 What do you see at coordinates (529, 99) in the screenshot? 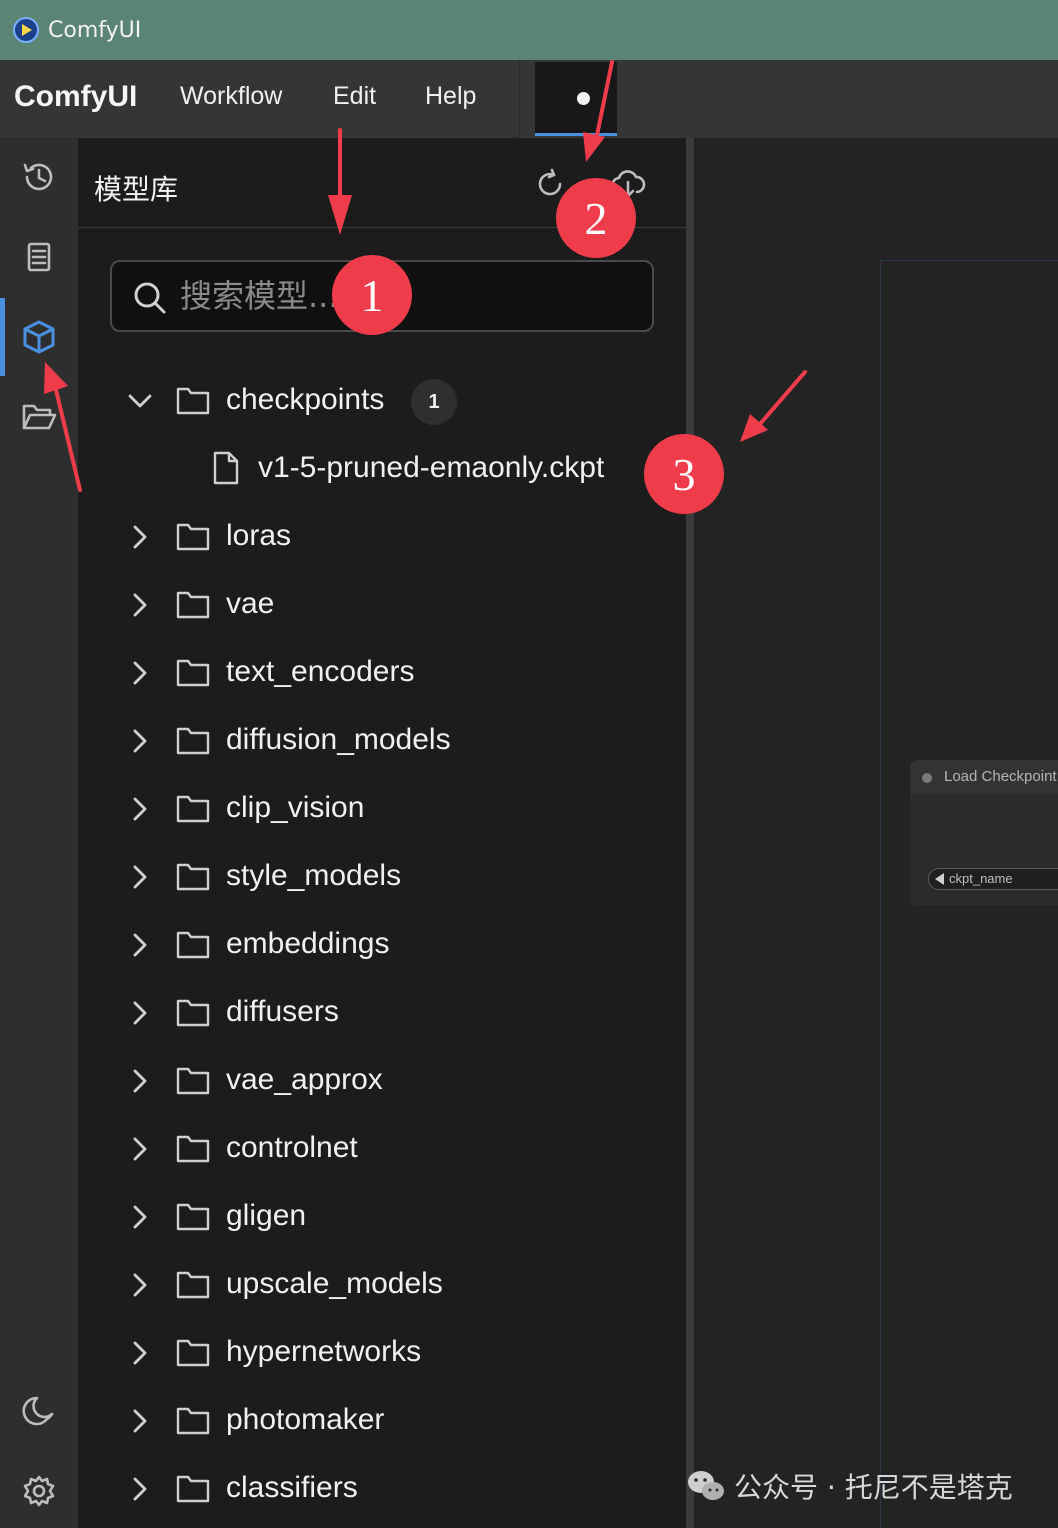
I see `menu-bar: ComfyUI Workflow Edit Help` at bounding box center [529, 99].